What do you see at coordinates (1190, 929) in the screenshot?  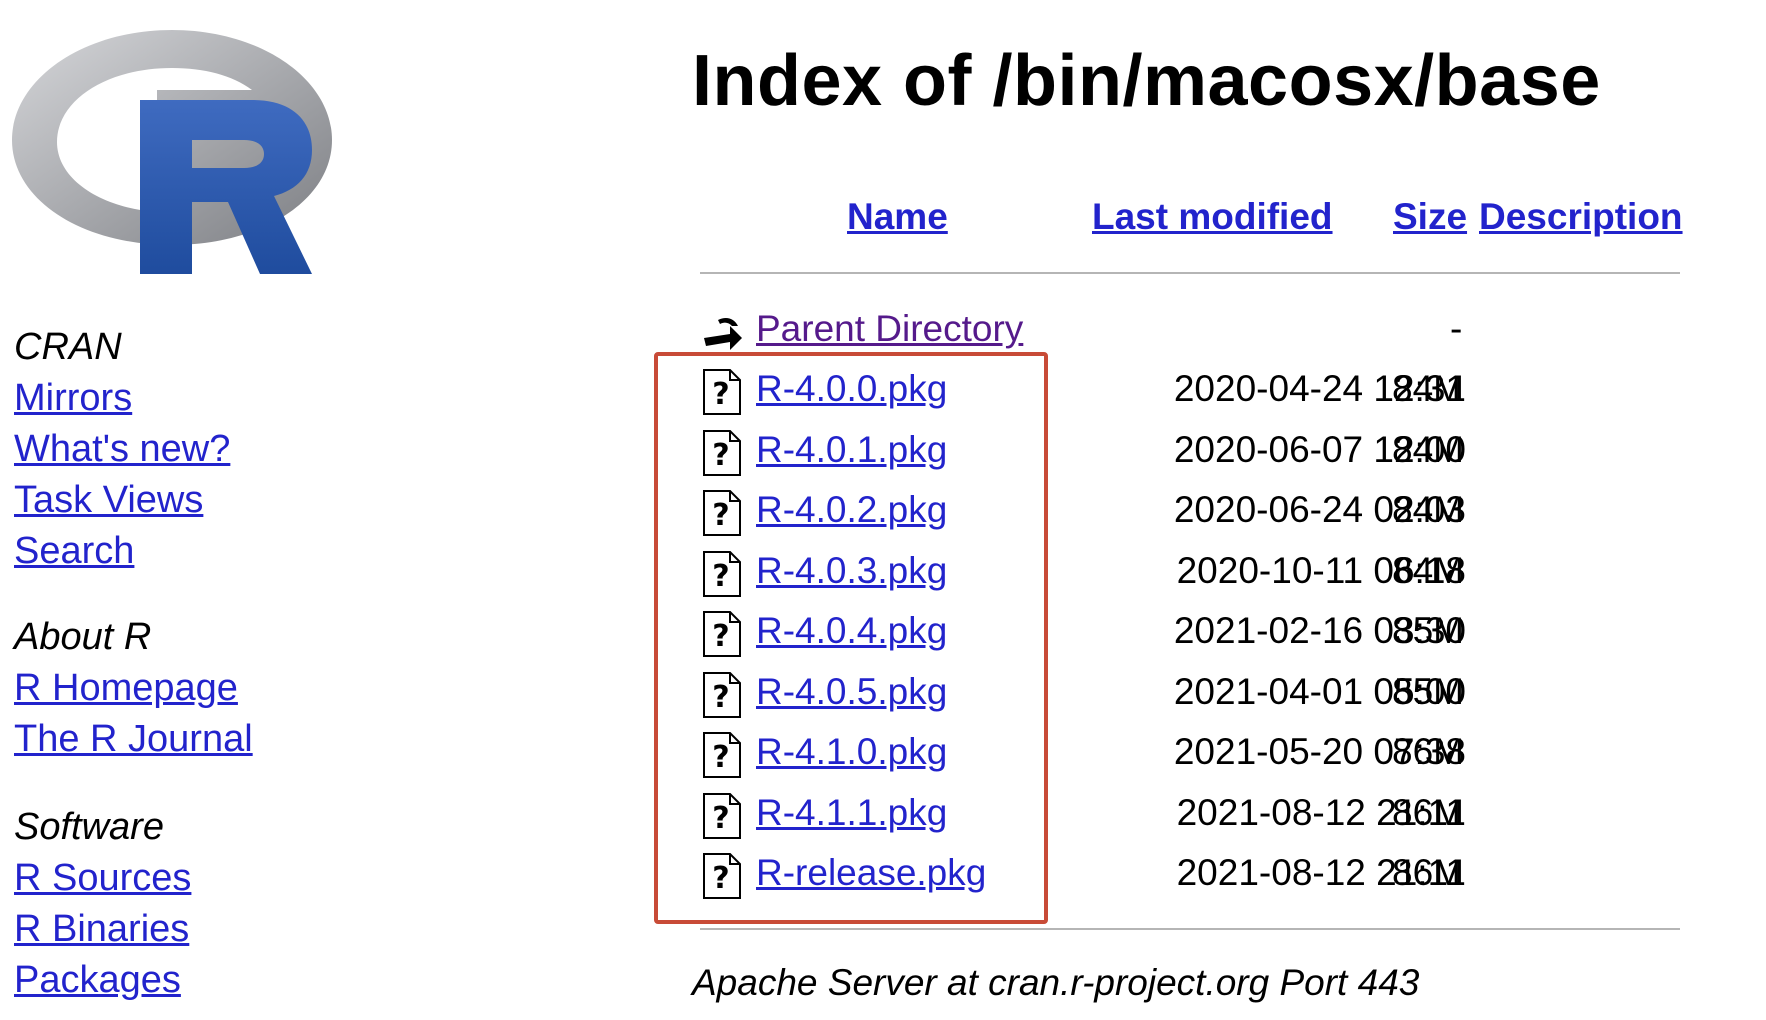 I see `footer-divider` at bounding box center [1190, 929].